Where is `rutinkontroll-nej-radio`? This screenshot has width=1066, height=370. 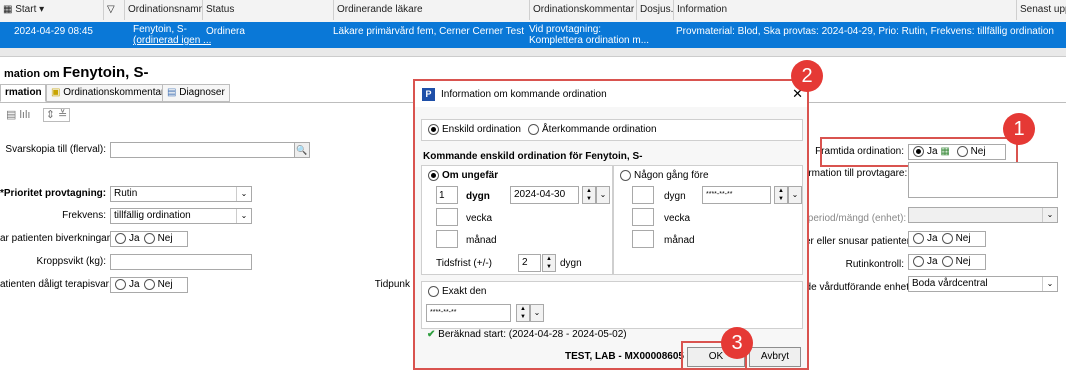 rutinkontroll-nej-radio is located at coordinates (947, 261).